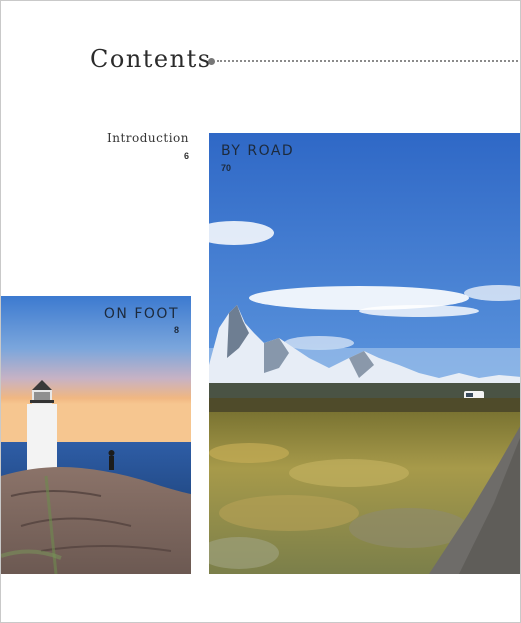  Describe the element at coordinates (141, 314) in the screenshot. I see `on-foot-entry-label: ON FOOT` at that location.